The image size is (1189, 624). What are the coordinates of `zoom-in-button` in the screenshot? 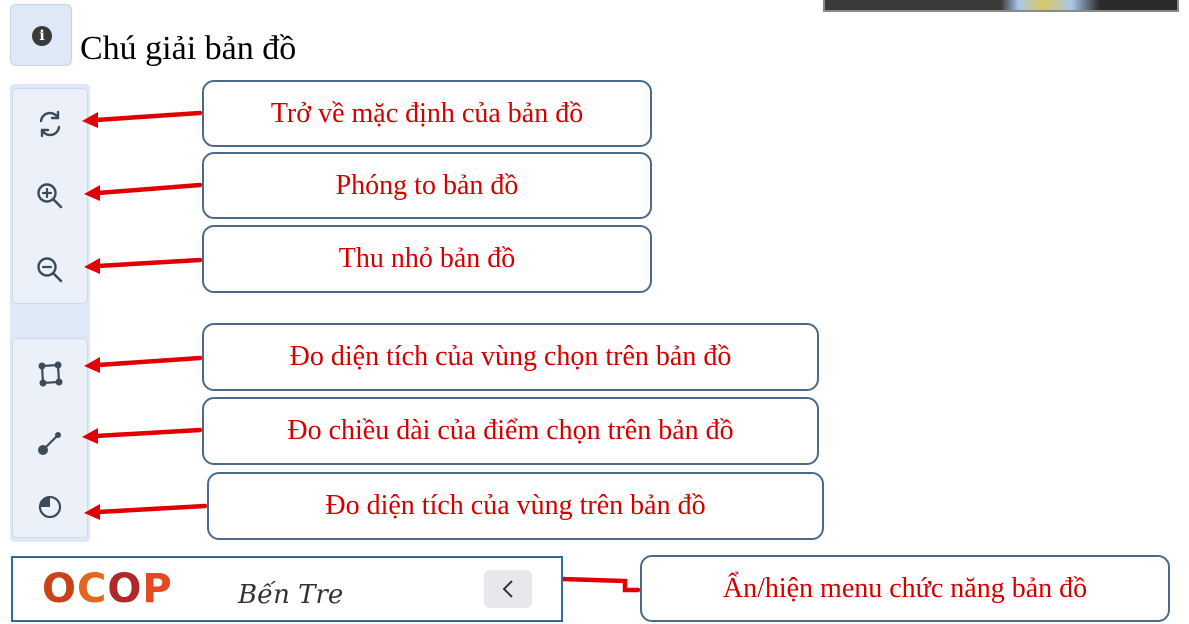 It's located at (50, 196).